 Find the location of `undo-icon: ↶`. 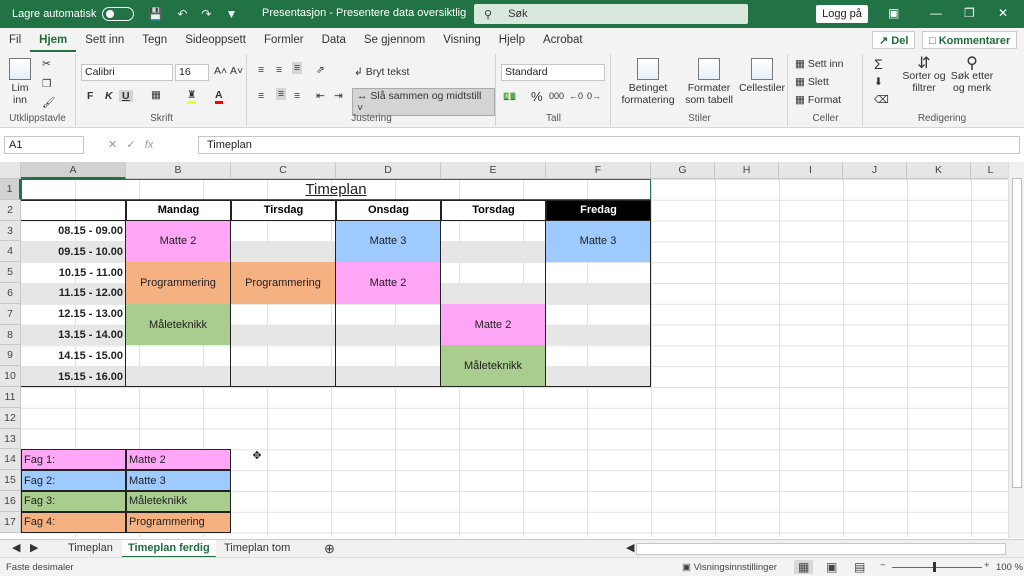

undo-icon: ↶ is located at coordinates (182, 14).